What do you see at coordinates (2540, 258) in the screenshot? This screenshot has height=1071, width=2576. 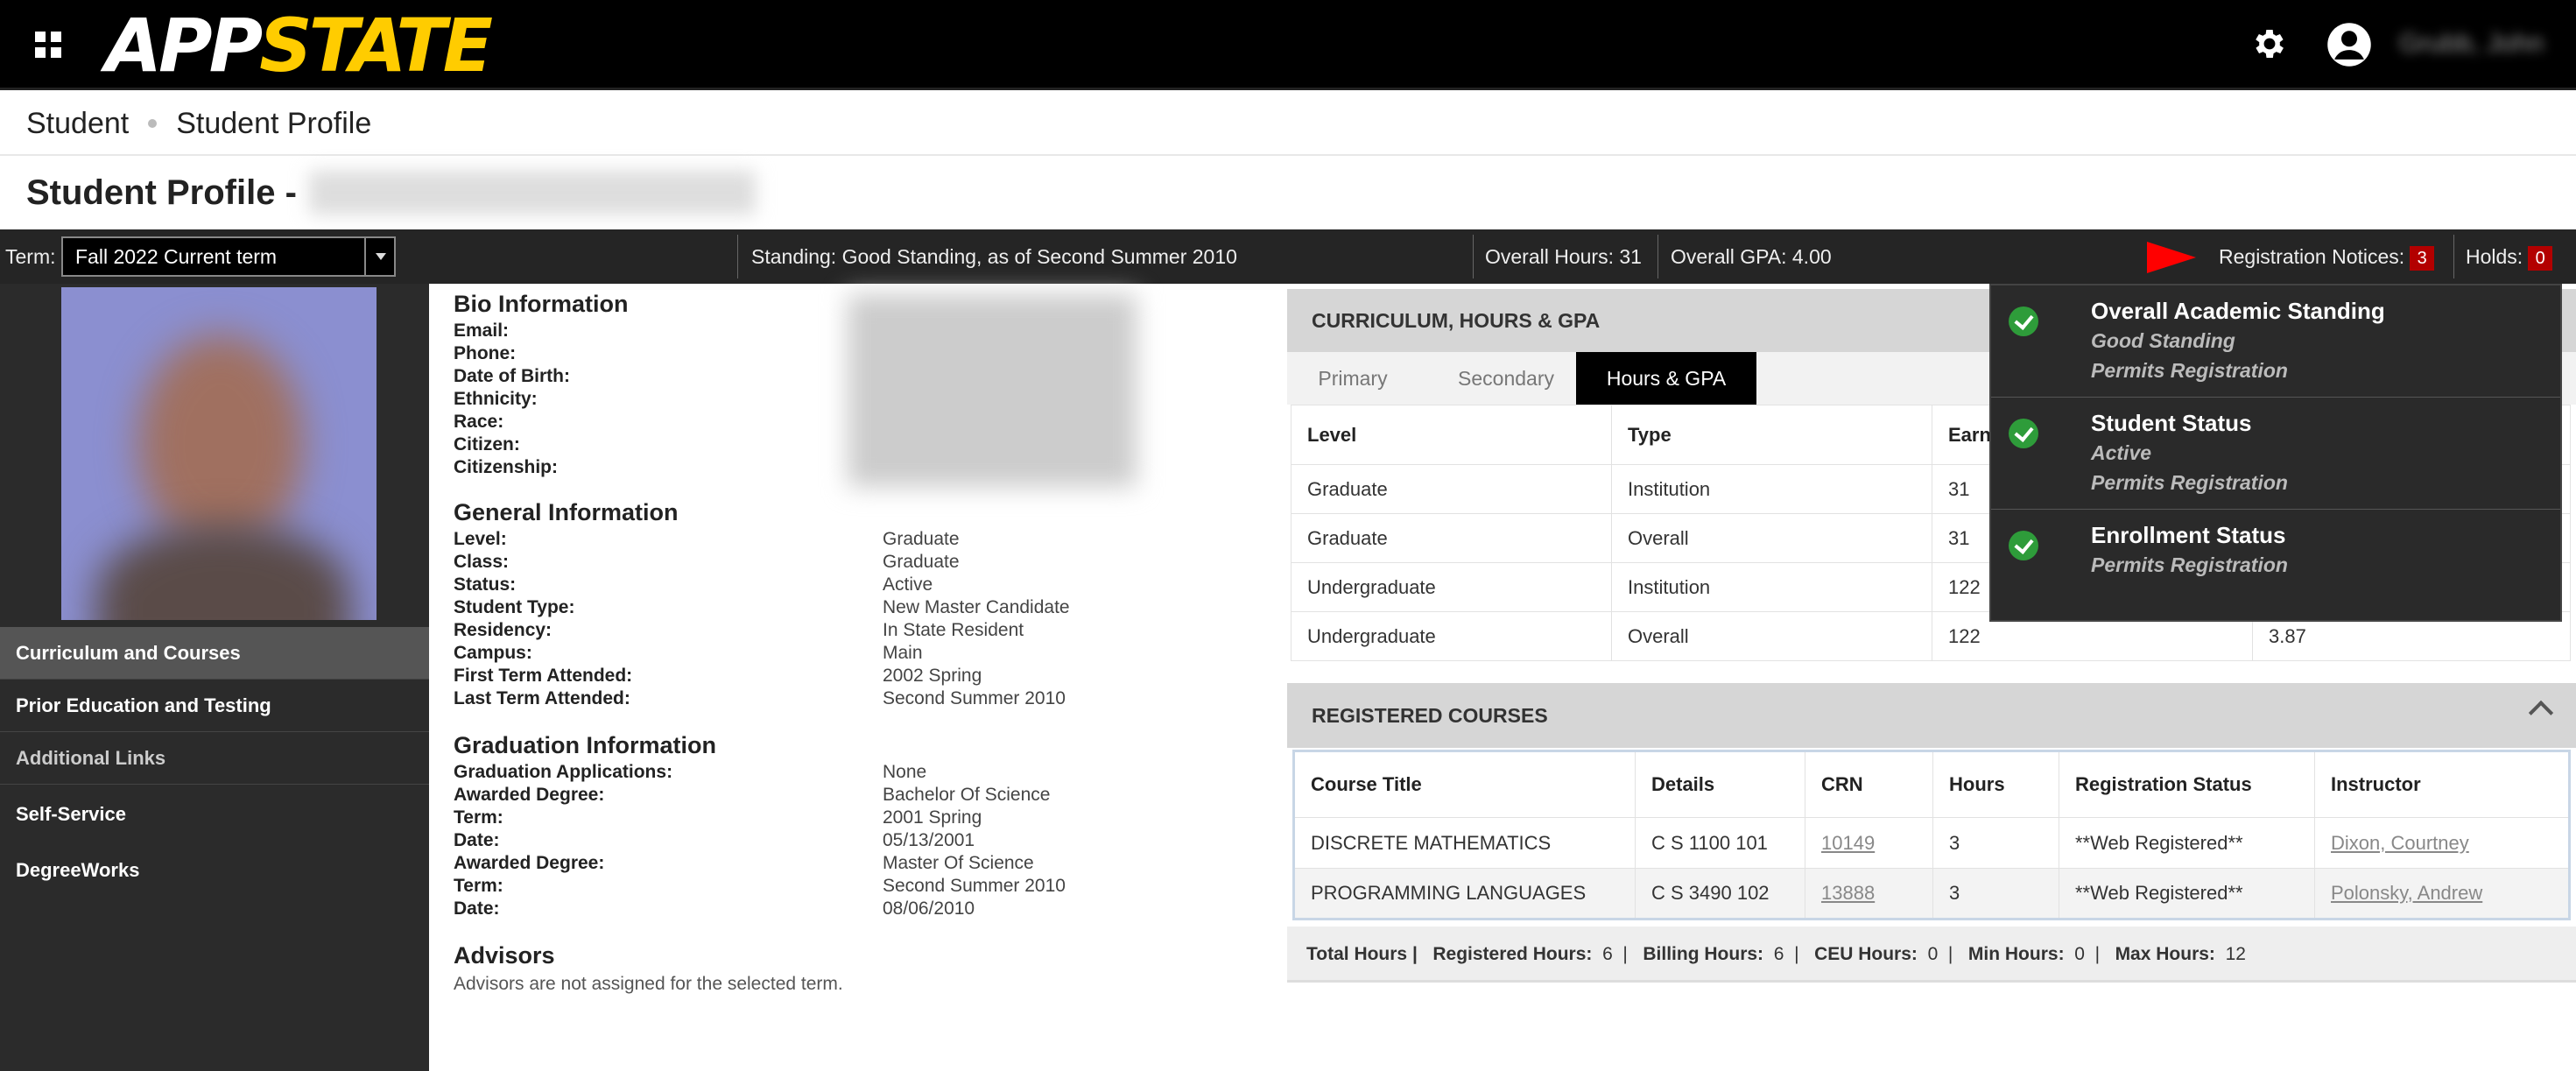 I see `holds-badge: 0` at bounding box center [2540, 258].